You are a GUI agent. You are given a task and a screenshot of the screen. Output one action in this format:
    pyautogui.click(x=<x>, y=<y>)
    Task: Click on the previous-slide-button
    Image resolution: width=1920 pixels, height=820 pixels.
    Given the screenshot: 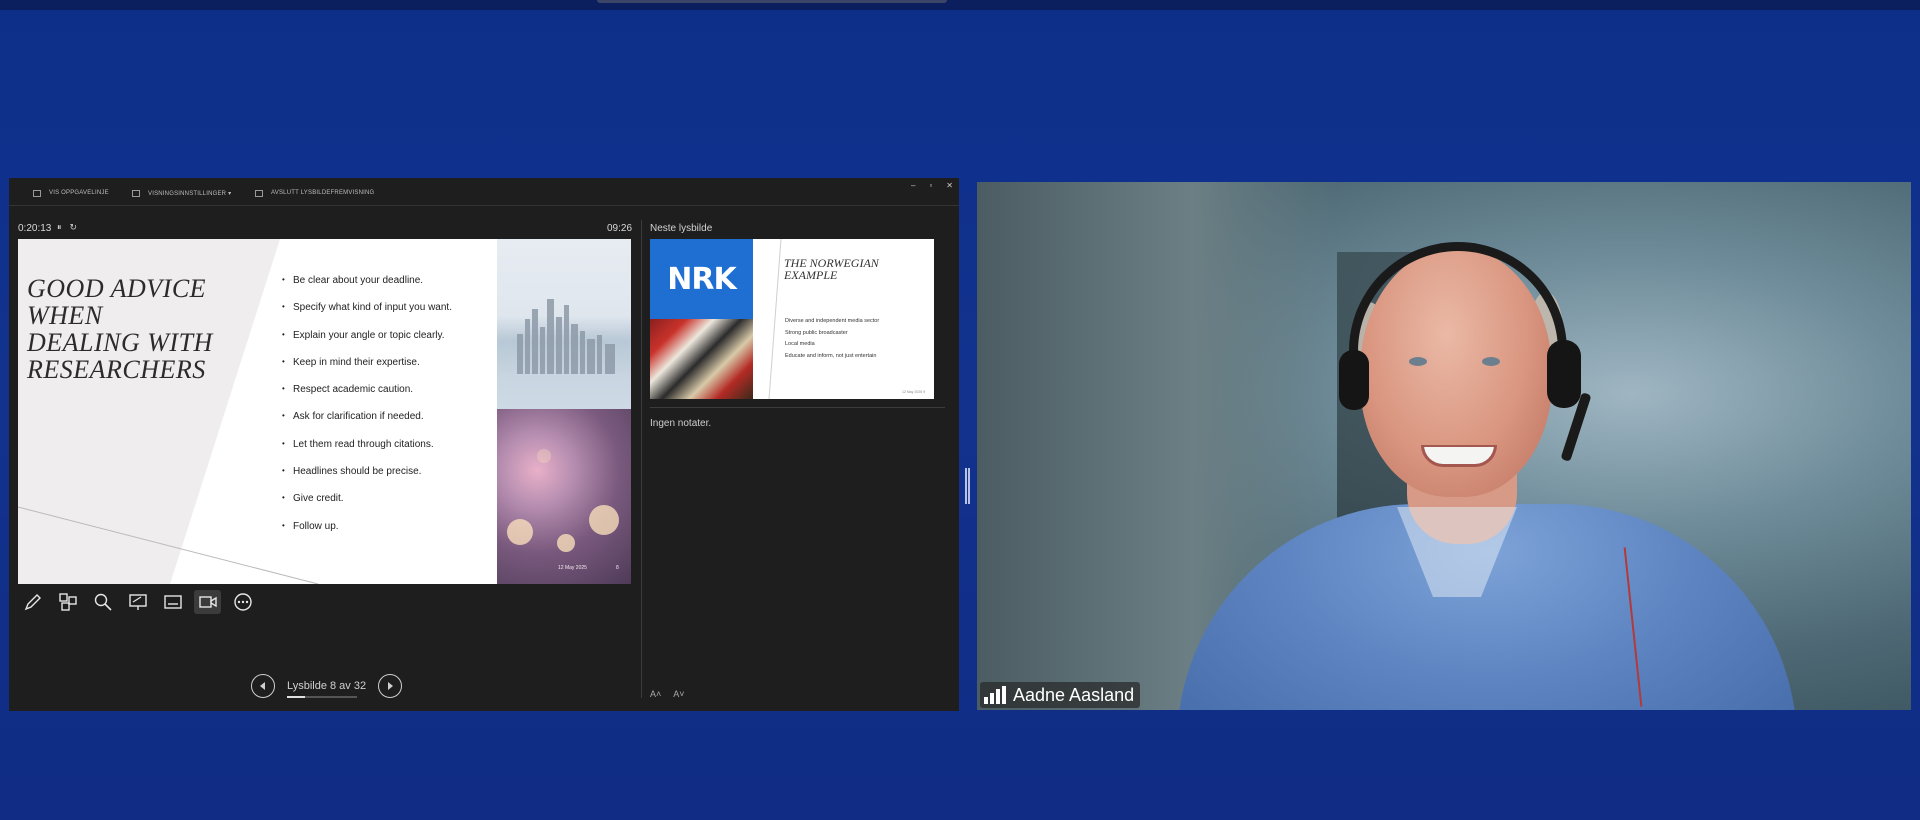 What is the action you would take?
    pyautogui.click(x=263, y=686)
    